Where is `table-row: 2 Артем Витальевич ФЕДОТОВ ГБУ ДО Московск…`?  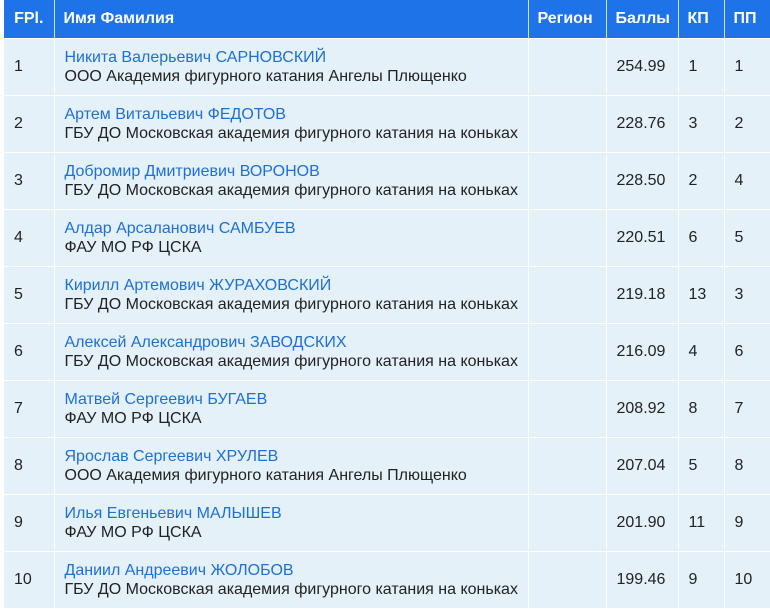
table-row: 2 Артем Витальевич ФЕДОТОВ ГБУ ДО Московск… is located at coordinates (387, 124).